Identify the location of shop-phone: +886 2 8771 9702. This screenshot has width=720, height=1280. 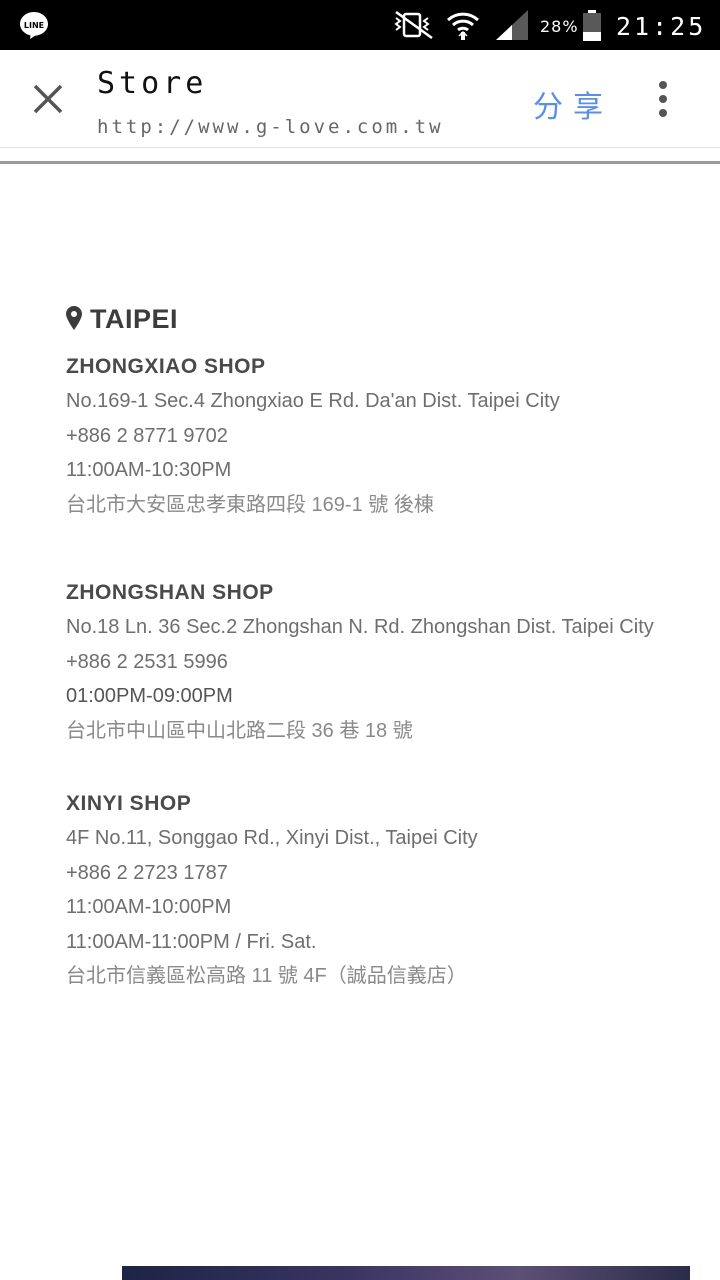
(147, 435).